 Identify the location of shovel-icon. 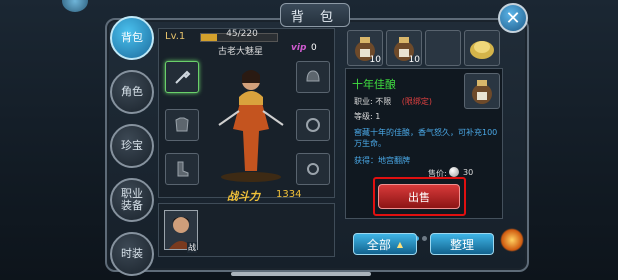
(183, 77).